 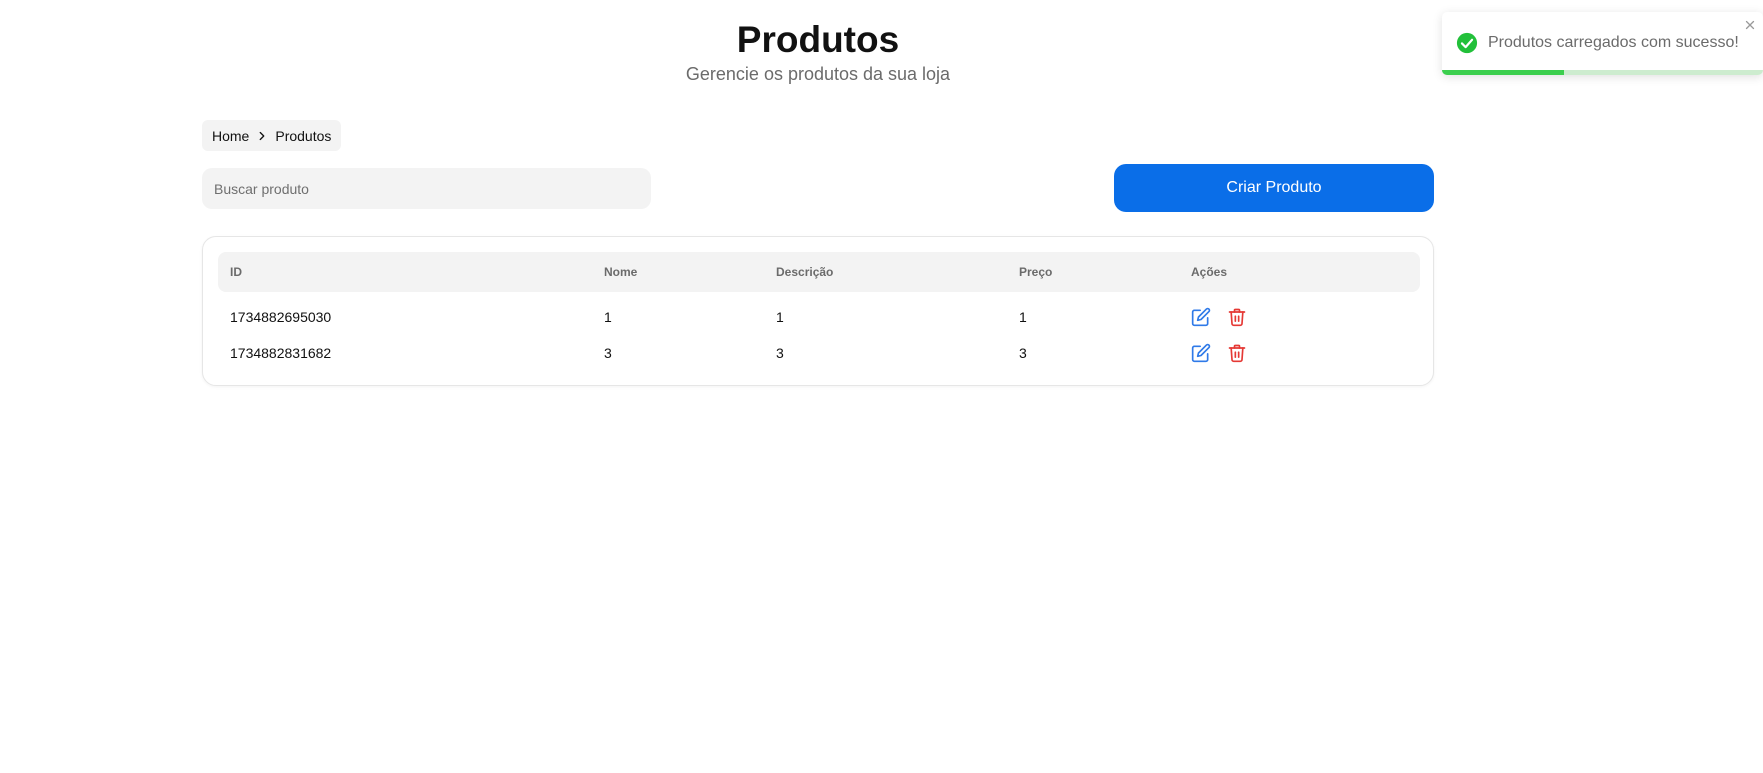 I want to click on column-header-preco: Preço, so click(x=1036, y=272).